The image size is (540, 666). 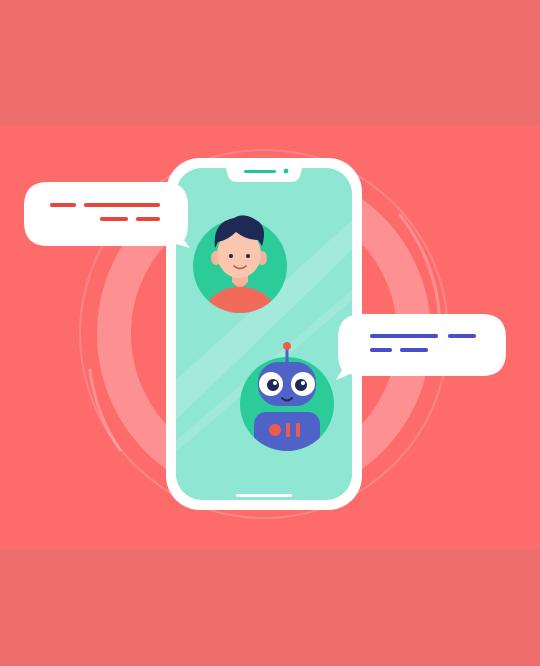 What do you see at coordinates (421, 347) in the screenshot?
I see `bot-message-bubble` at bounding box center [421, 347].